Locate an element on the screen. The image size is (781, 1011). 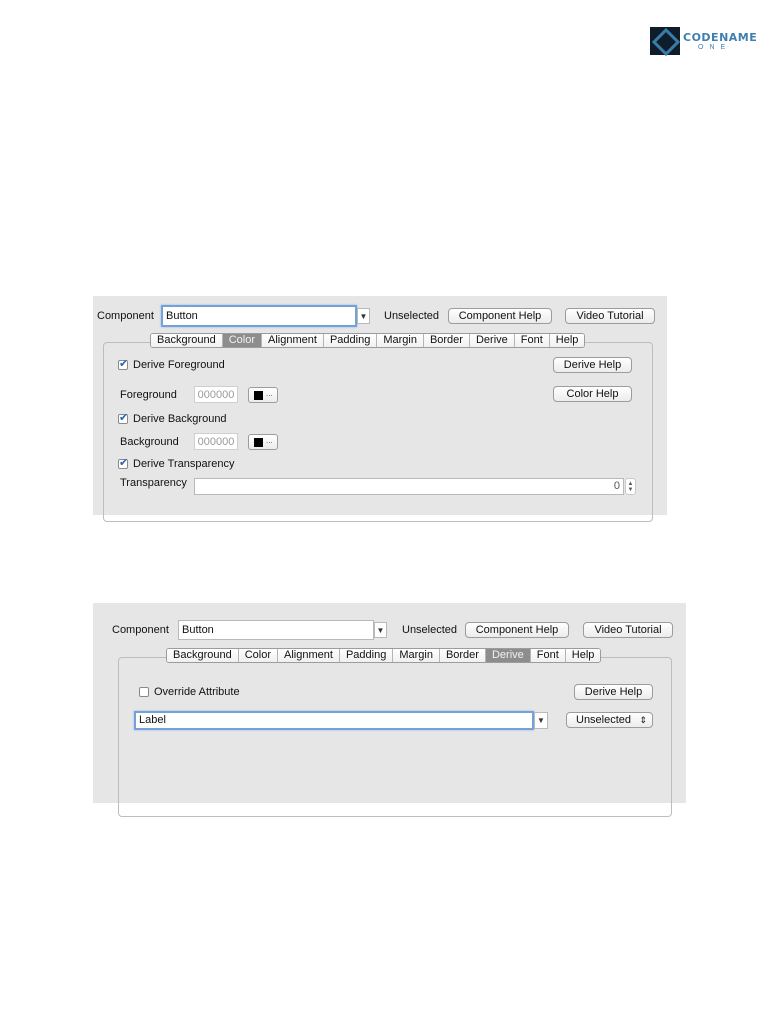
state-select: Unselected ⇕ is located at coordinates (609, 720).